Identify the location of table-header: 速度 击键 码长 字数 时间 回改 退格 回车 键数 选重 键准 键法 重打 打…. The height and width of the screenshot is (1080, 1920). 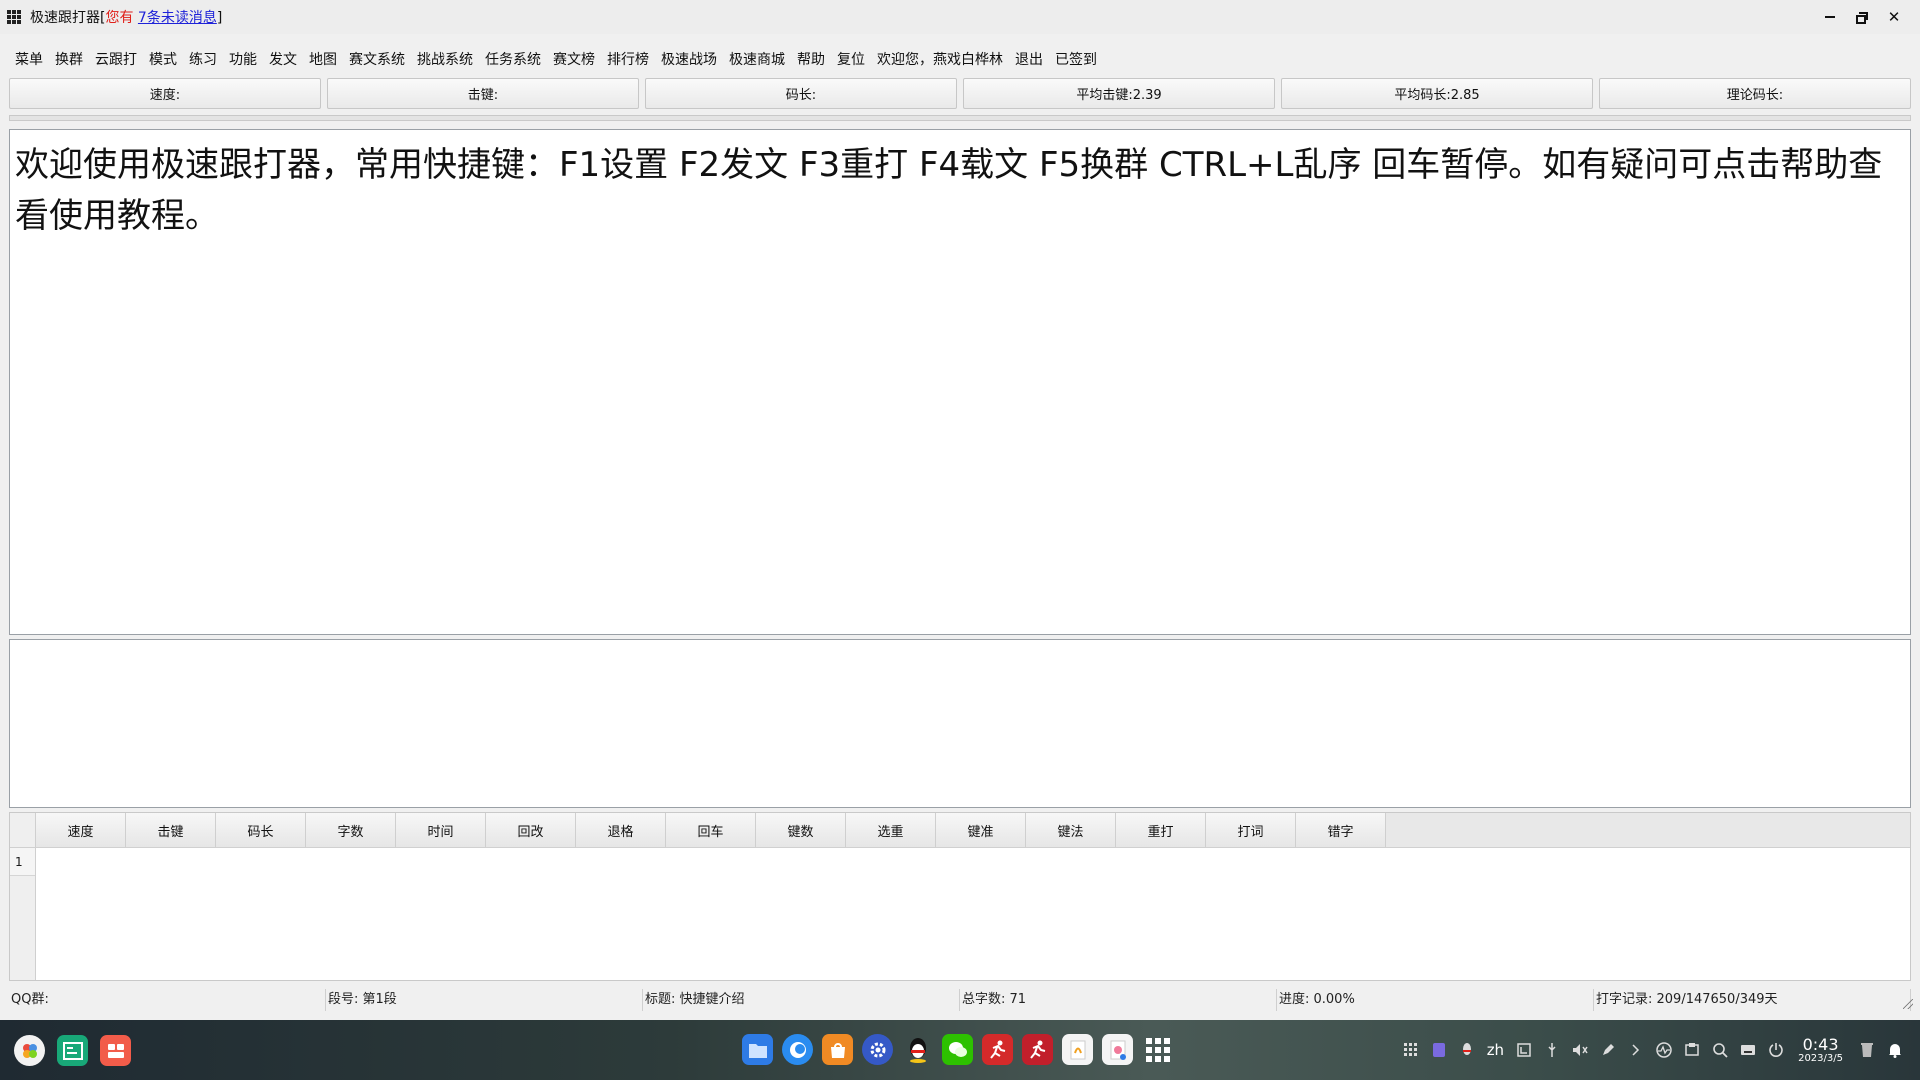
(960, 830).